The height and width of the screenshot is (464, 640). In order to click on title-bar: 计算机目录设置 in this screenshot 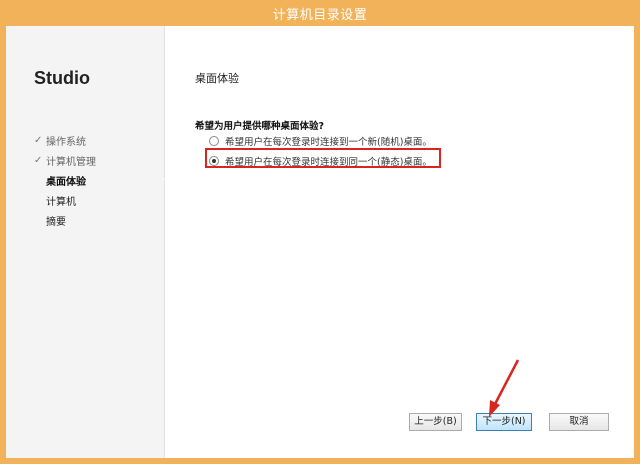, I will do `click(320, 13)`.